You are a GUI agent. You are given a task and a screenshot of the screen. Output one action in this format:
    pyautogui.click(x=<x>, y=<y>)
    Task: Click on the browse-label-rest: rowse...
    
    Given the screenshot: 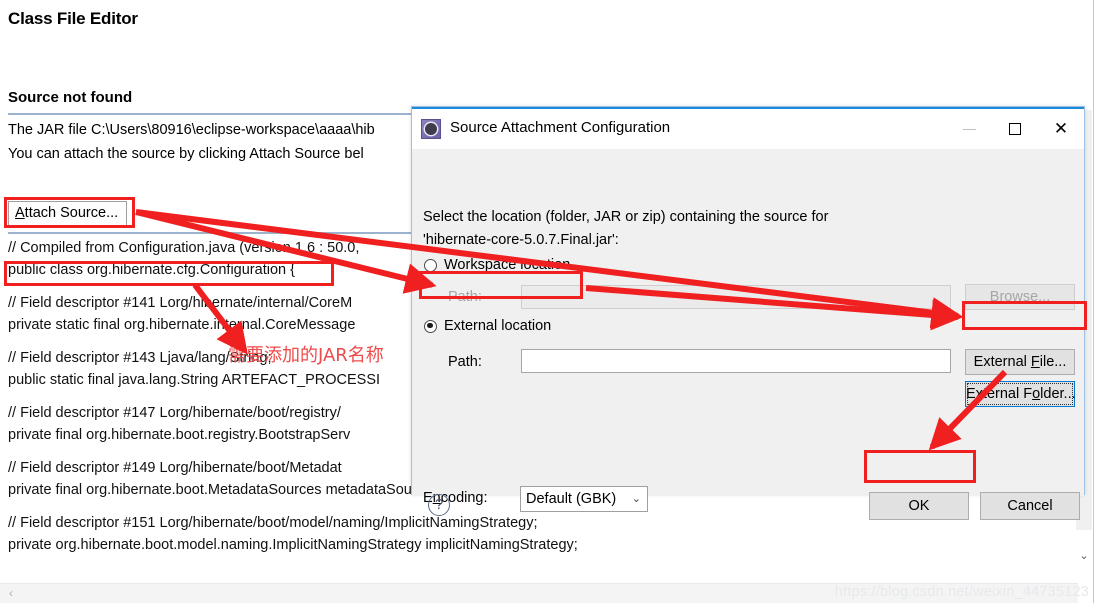 What is the action you would take?
    pyautogui.click(x=1025, y=297)
    